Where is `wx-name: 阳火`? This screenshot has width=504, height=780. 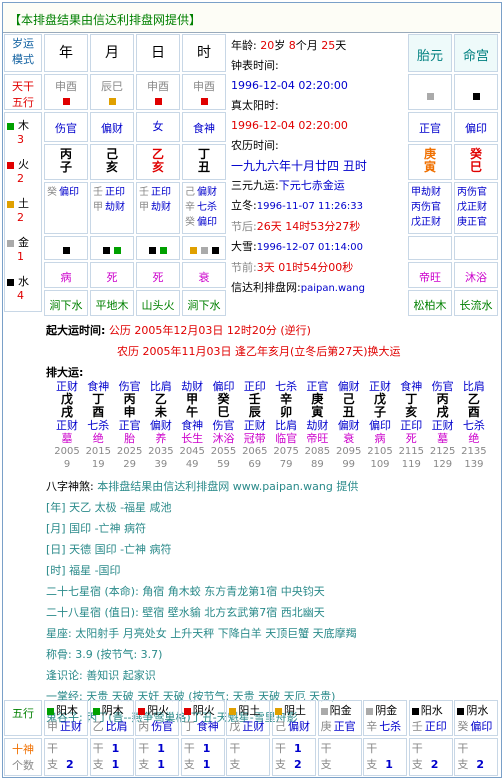 wx-name: 阳火 is located at coordinates (158, 710).